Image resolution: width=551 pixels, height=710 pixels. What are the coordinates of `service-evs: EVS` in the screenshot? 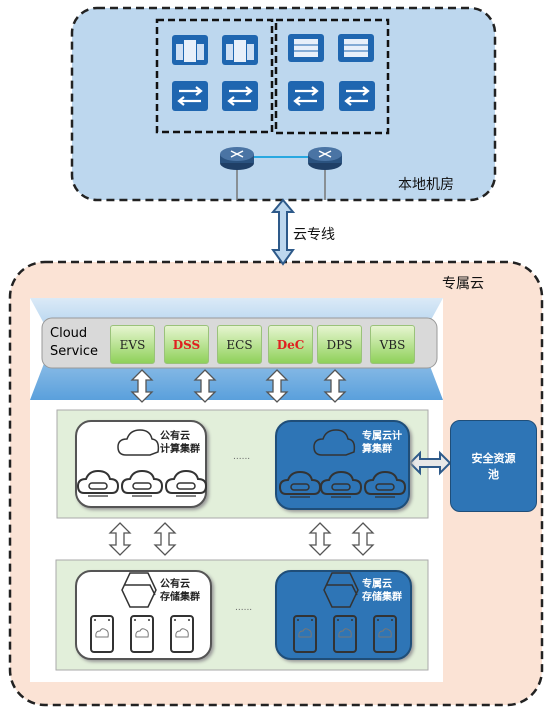 It's located at (132, 344).